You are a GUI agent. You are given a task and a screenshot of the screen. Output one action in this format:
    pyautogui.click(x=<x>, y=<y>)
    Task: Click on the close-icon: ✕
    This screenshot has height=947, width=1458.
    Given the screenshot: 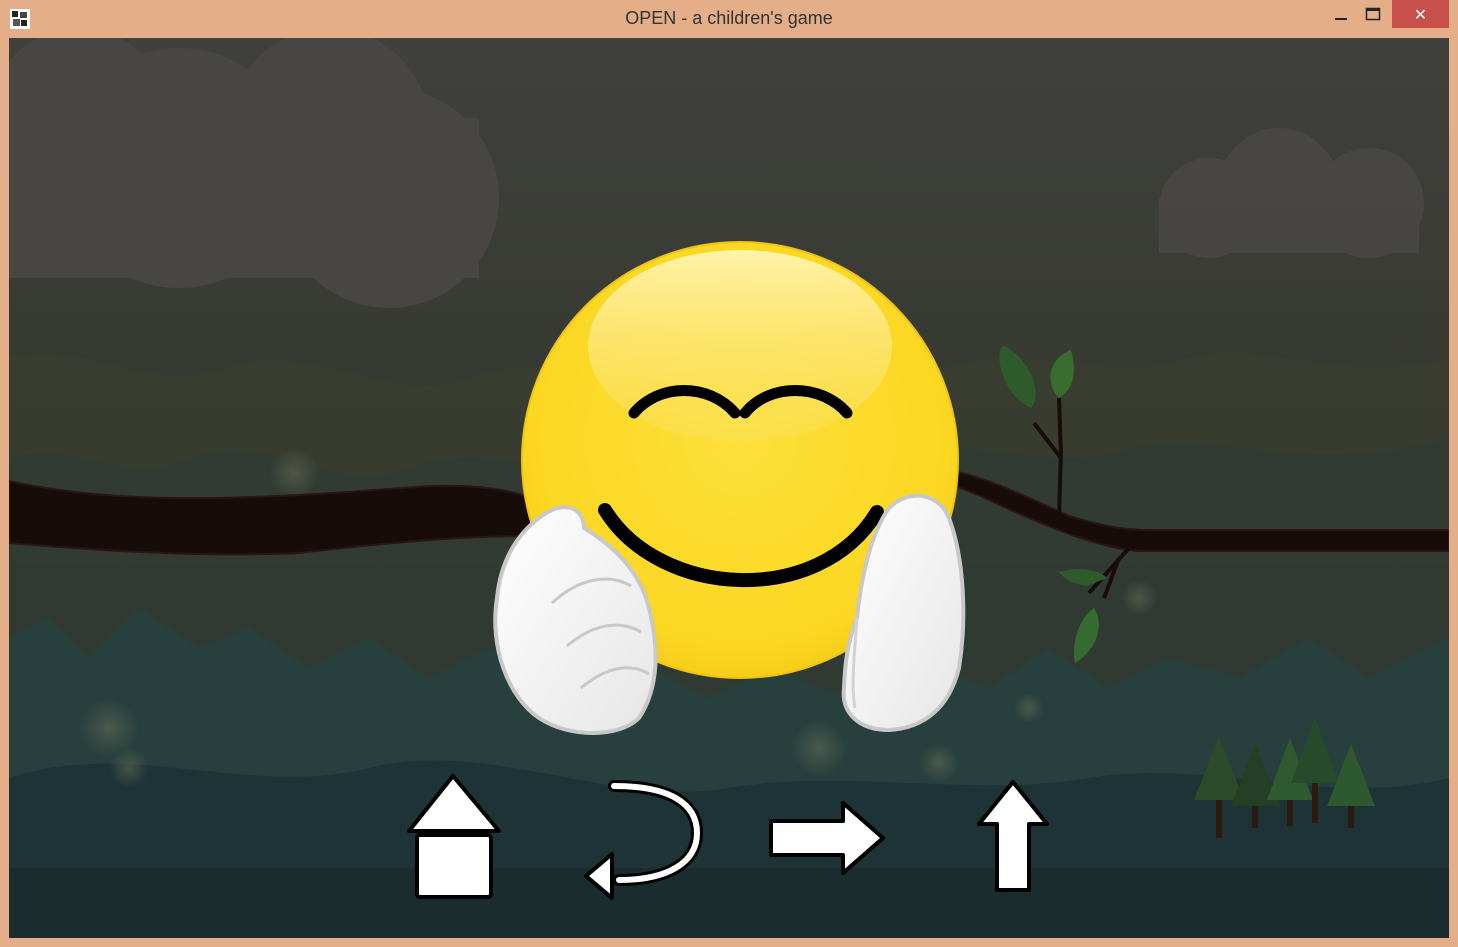 What is the action you would take?
    pyautogui.click(x=1420, y=14)
    